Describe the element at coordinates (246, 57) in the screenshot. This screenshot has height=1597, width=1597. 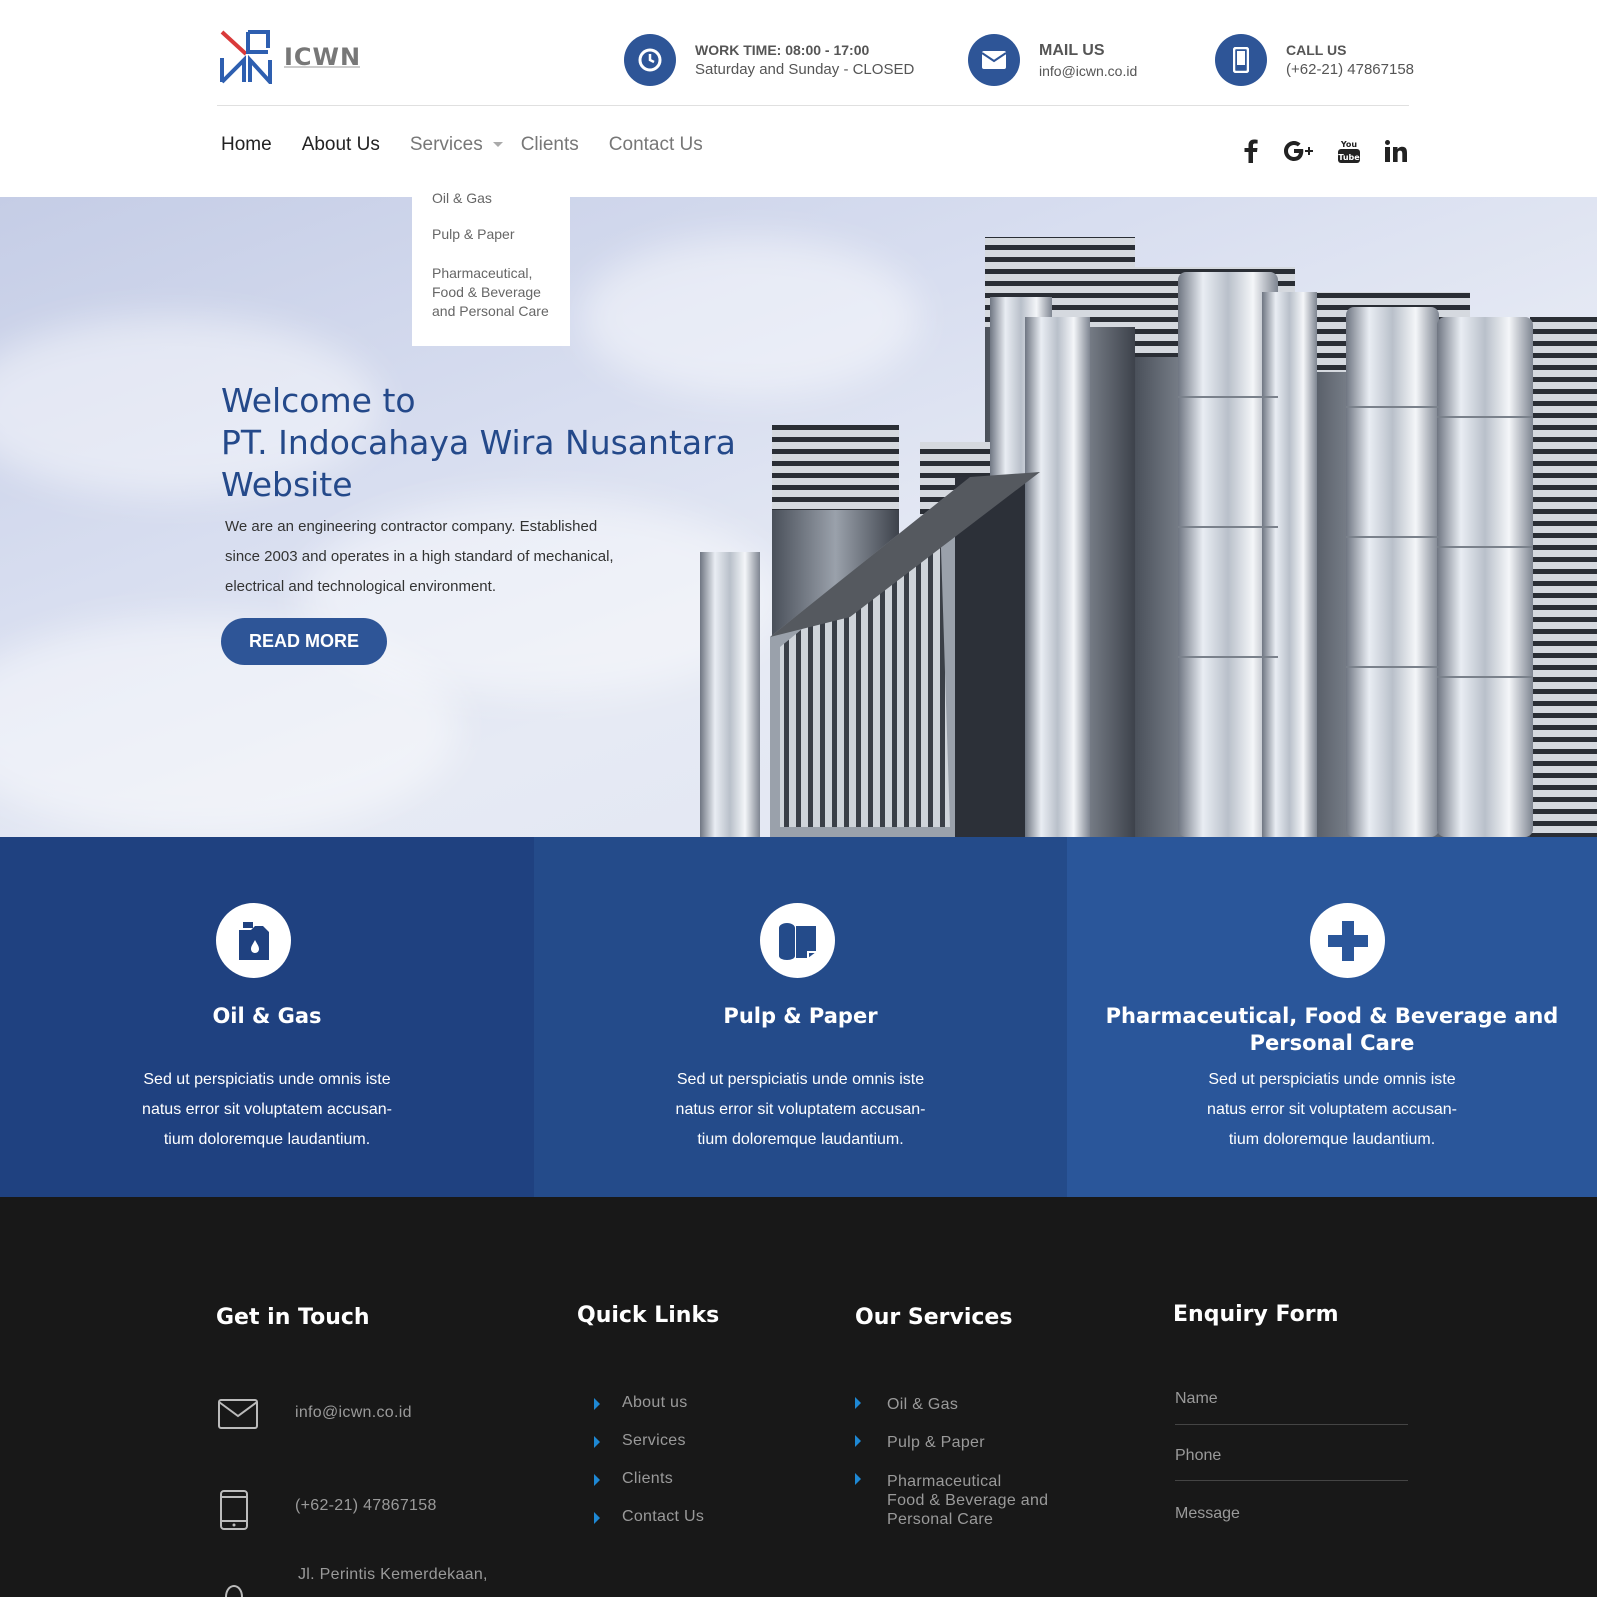
I see `logo-mark-icon` at that location.